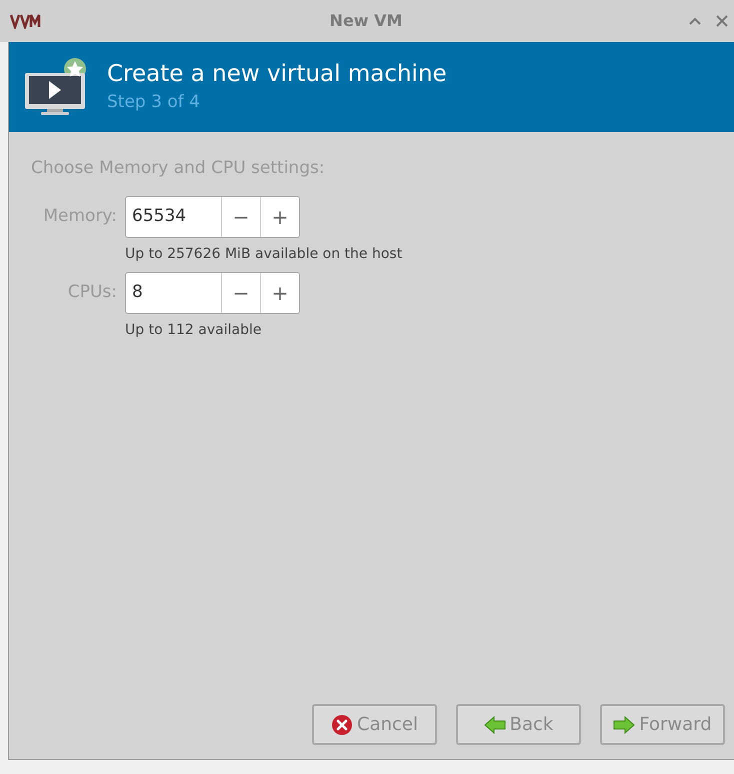 This screenshot has width=734, height=774. What do you see at coordinates (342, 725) in the screenshot?
I see `cancel-icon` at bounding box center [342, 725].